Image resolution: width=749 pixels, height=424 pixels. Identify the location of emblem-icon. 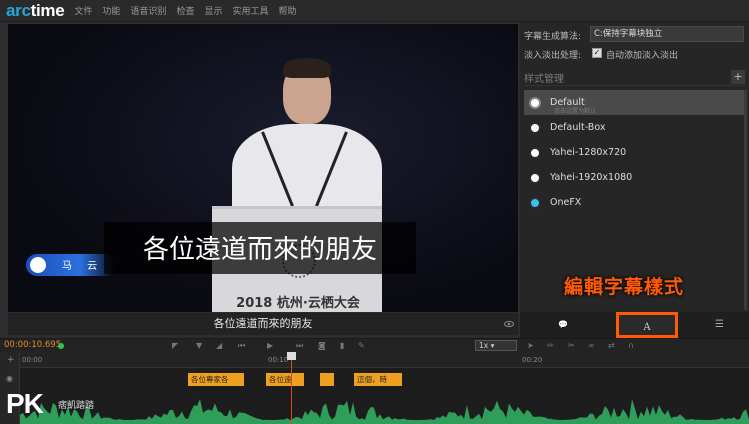
(38, 265).